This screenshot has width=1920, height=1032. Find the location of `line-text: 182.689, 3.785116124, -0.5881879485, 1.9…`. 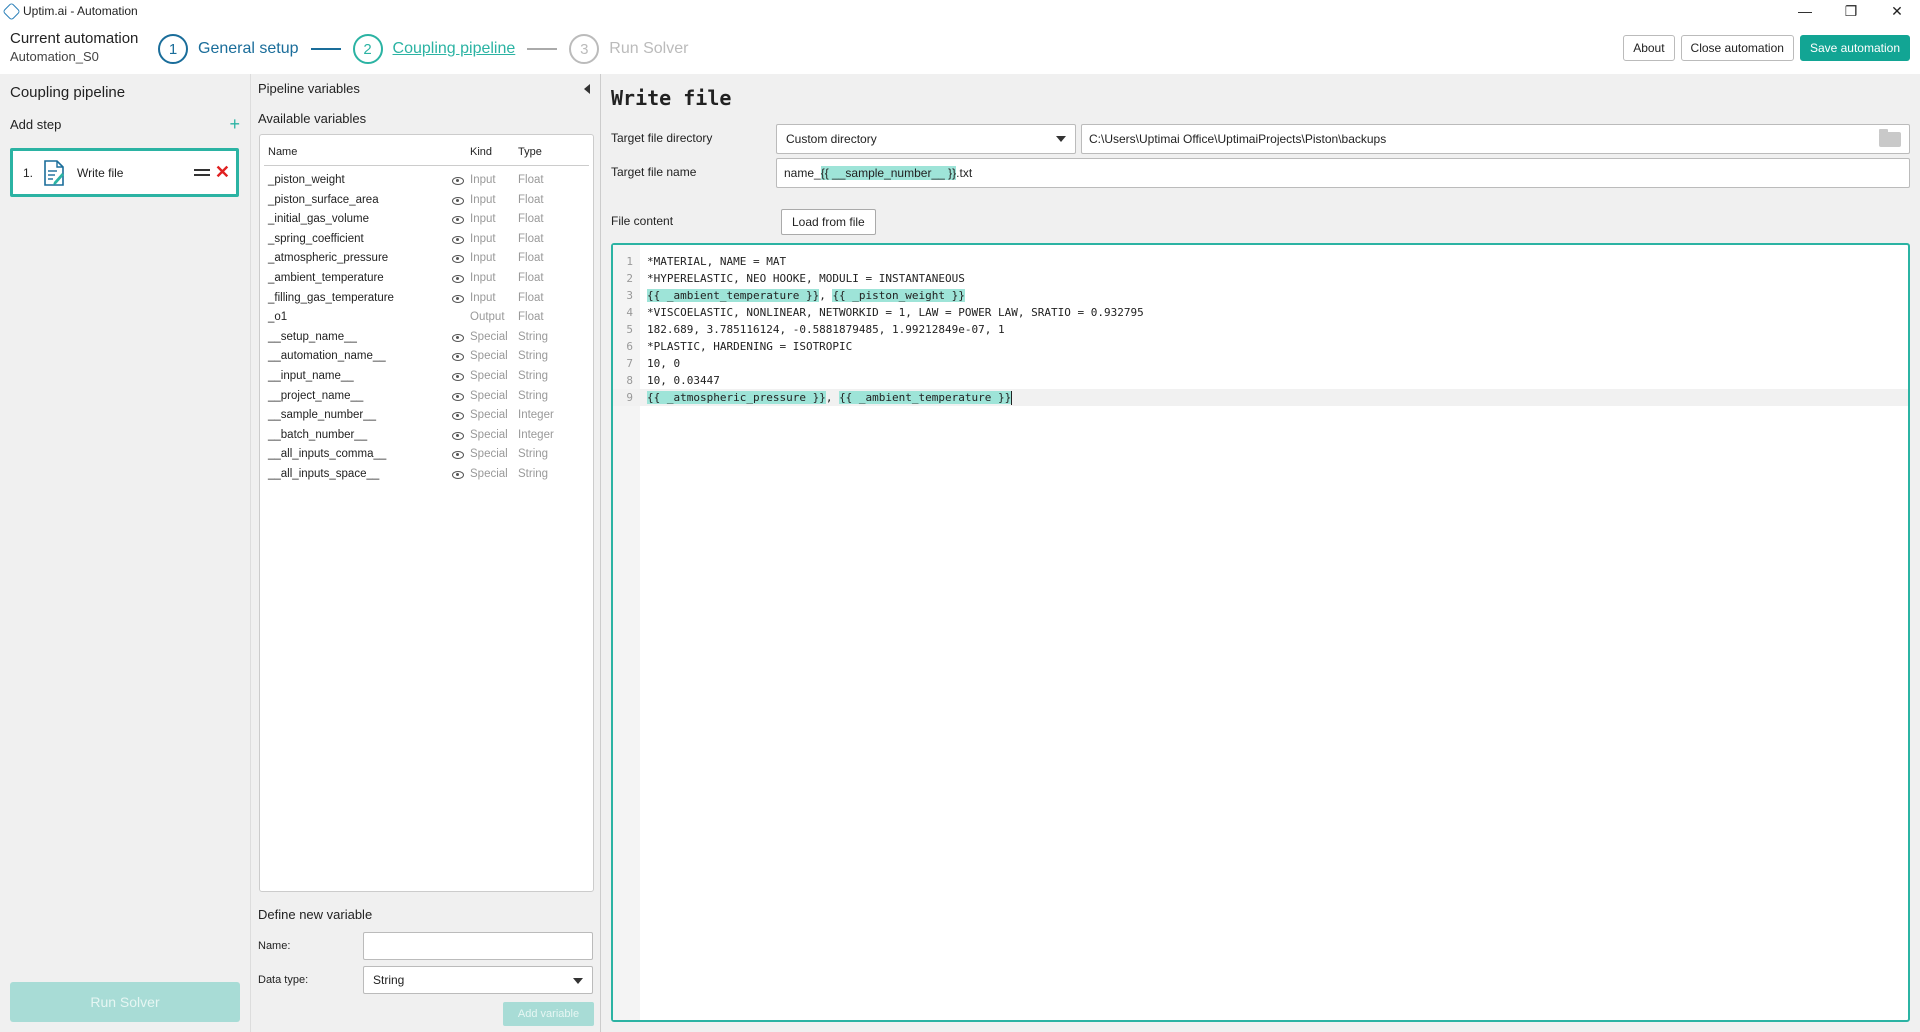

line-text: 182.689, 3.785116124, -0.5881879485, 1.9… is located at coordinates (826, 329).